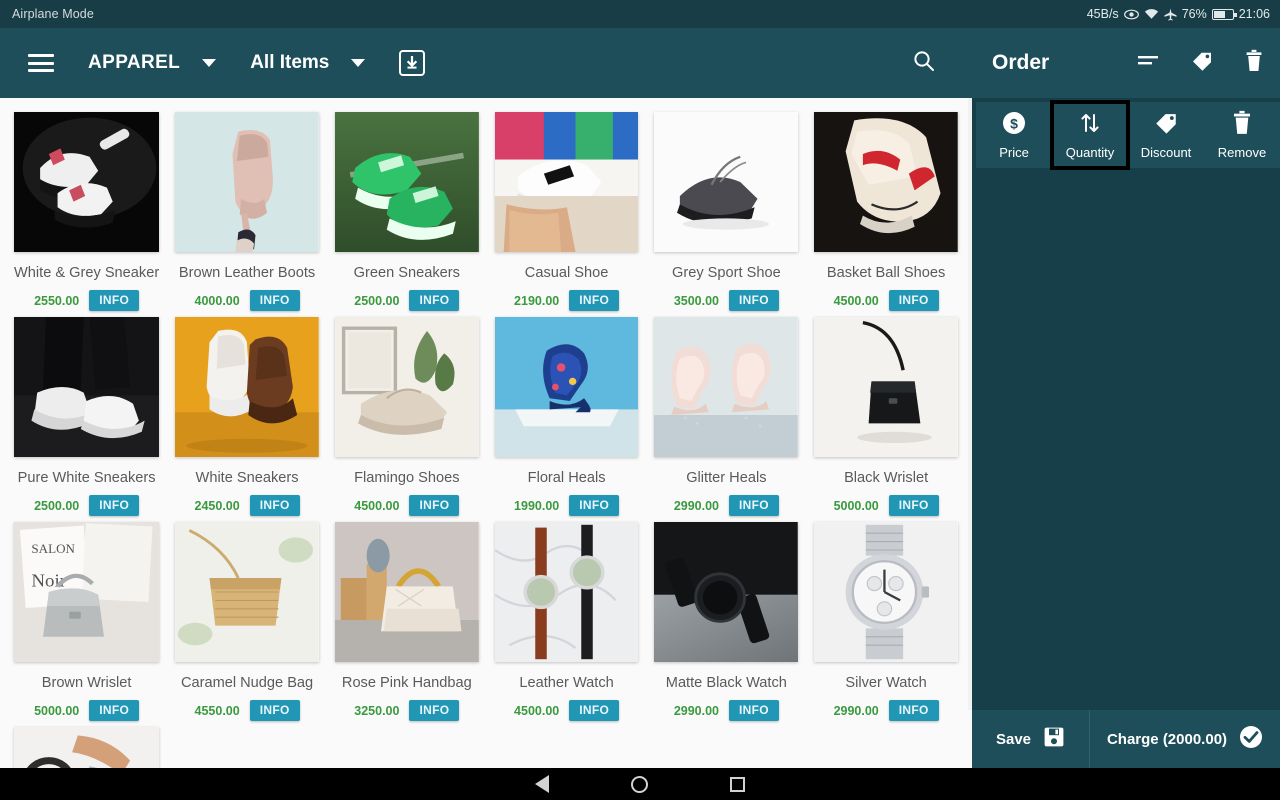 This screenshot has width=1280, height=800. I want to click on product-card: Green Sneakers 2500.00 INFO, so click(407, 208).